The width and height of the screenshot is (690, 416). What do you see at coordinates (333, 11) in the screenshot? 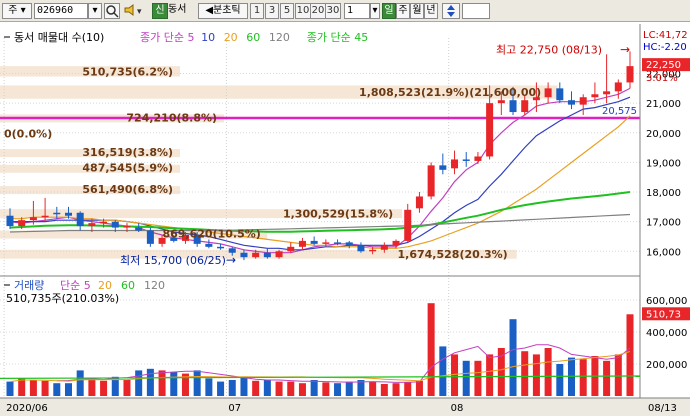
I see `interval-button-30: 30` at bounding box center [333, 11].